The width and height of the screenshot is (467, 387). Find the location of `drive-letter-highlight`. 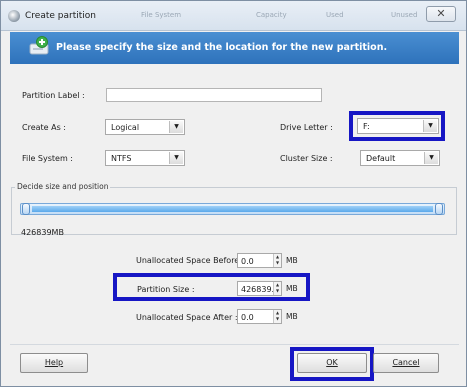

drive-letter-highlight is located at coordinates (397, 126).